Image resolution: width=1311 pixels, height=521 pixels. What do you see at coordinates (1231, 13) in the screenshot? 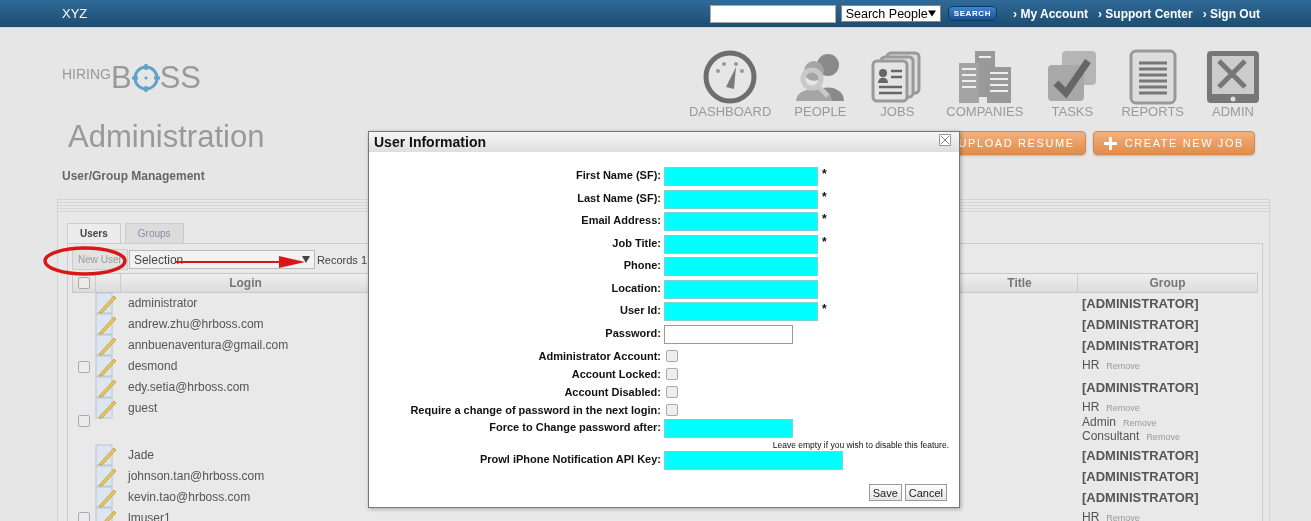
I see `header-link: › Sign Out` at bounding box center [1231, 13].